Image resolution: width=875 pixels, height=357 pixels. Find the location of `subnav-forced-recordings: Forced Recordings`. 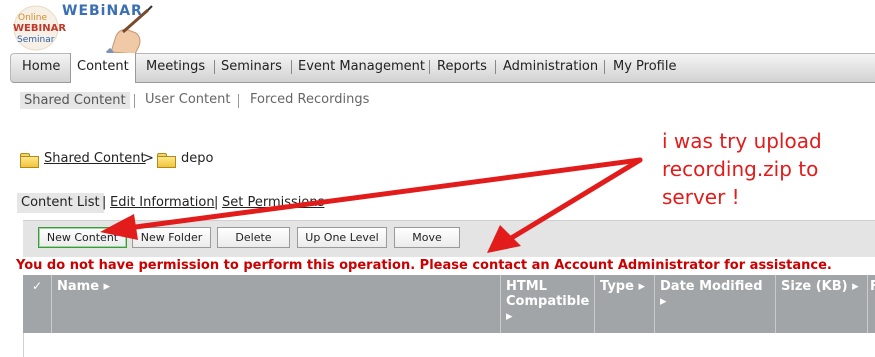

subnav-forced-recordings: Forced Recordings is located at coordinates (309, 99).